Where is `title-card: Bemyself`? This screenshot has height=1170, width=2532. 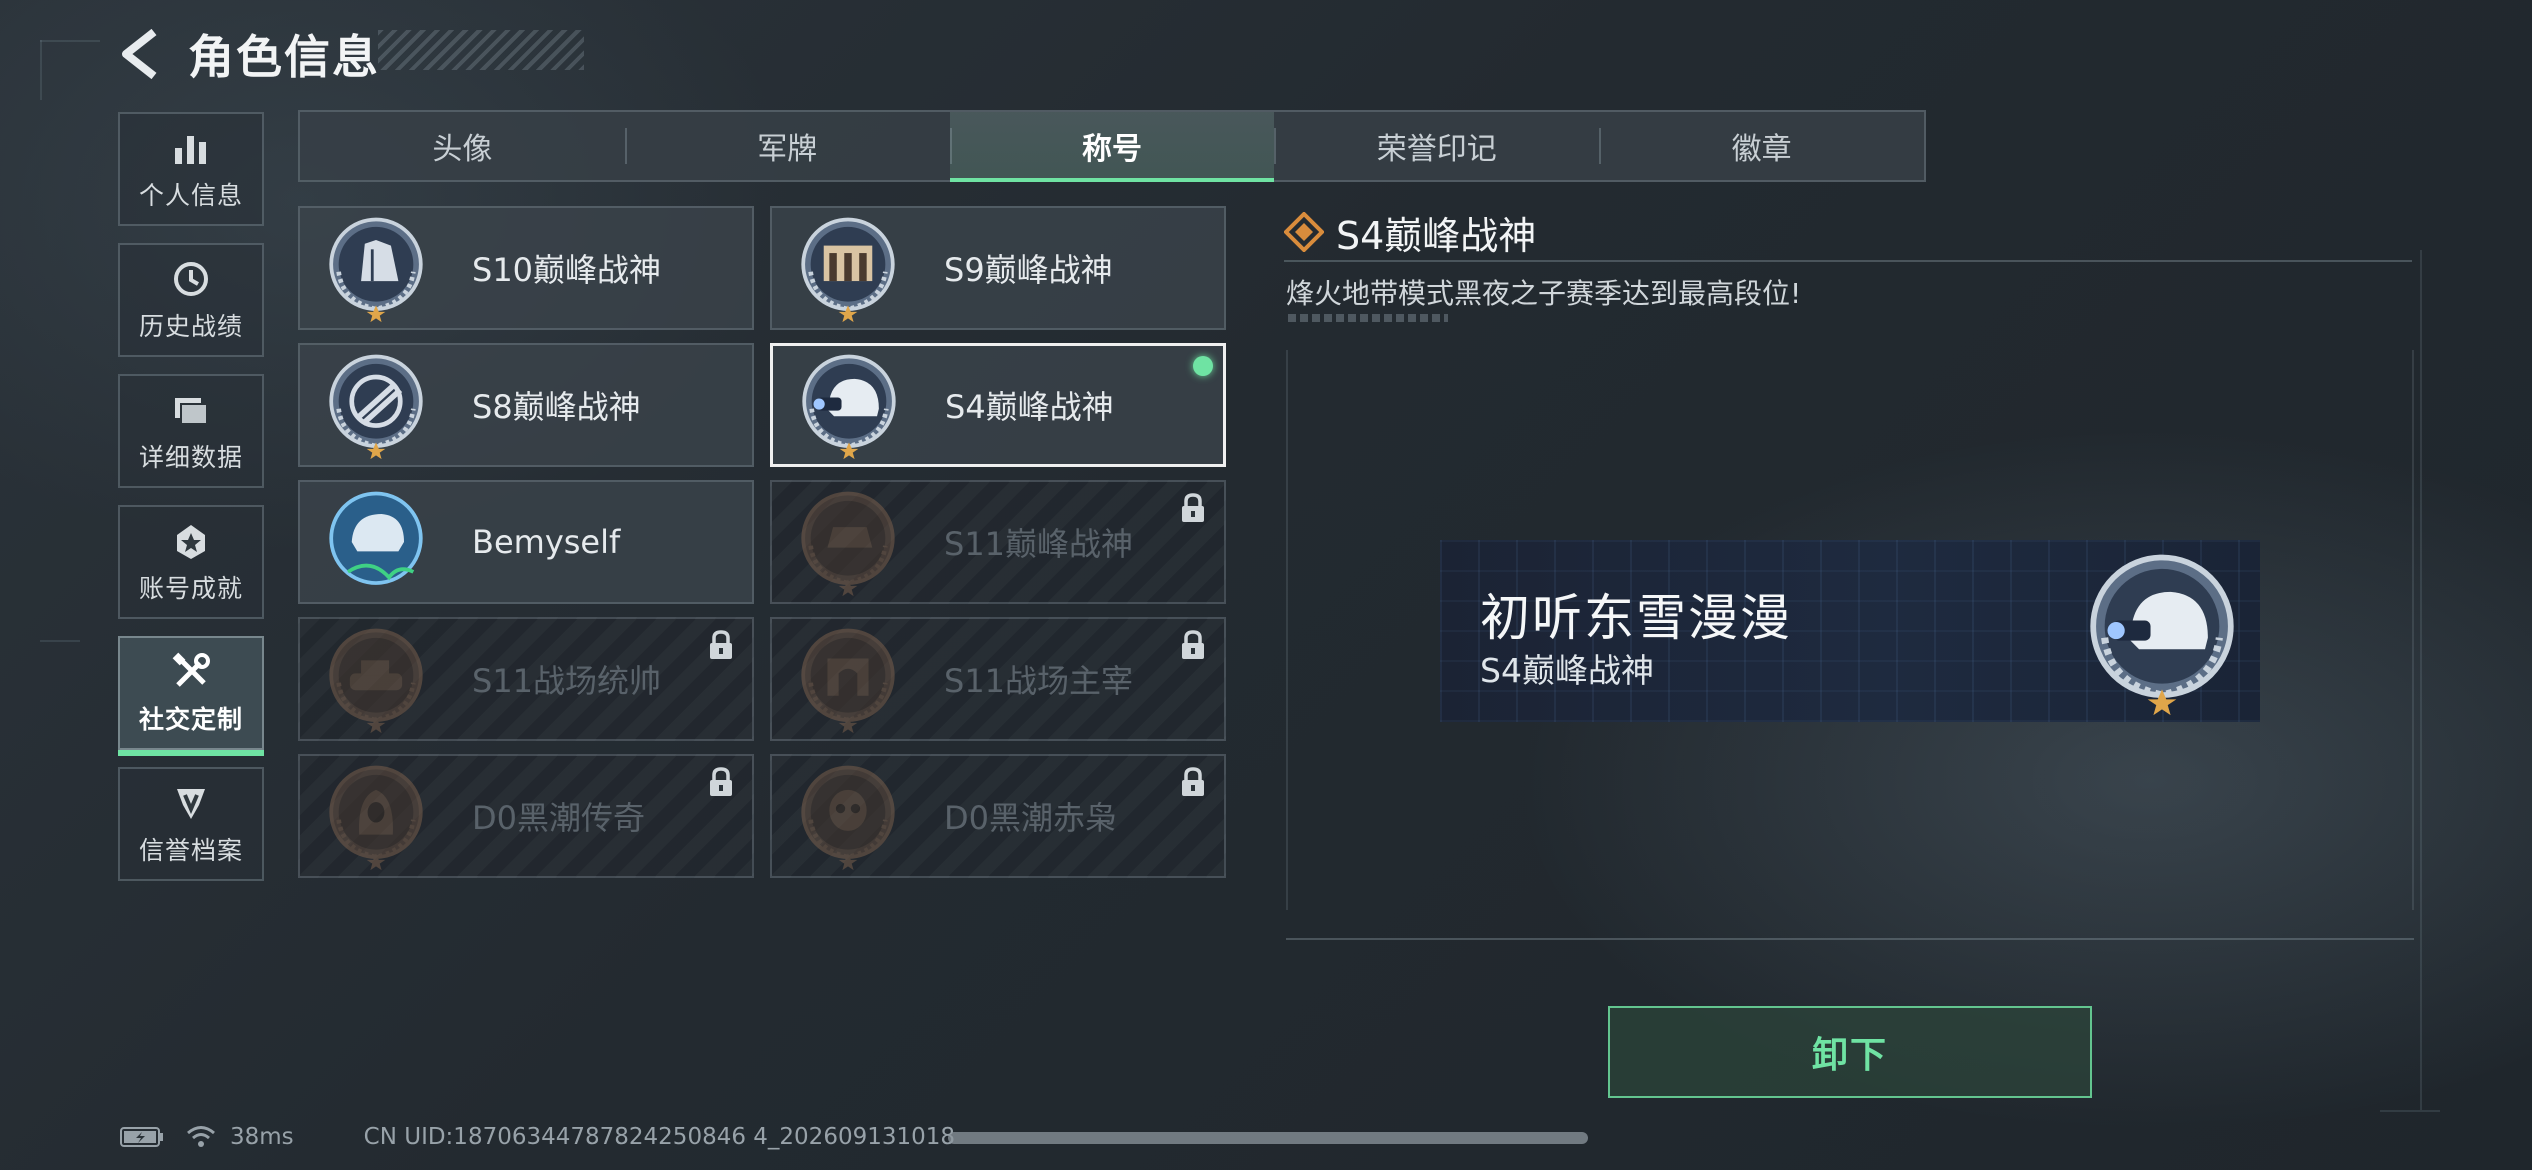 title-card: Bemyself is located at coordinates (526, 542).